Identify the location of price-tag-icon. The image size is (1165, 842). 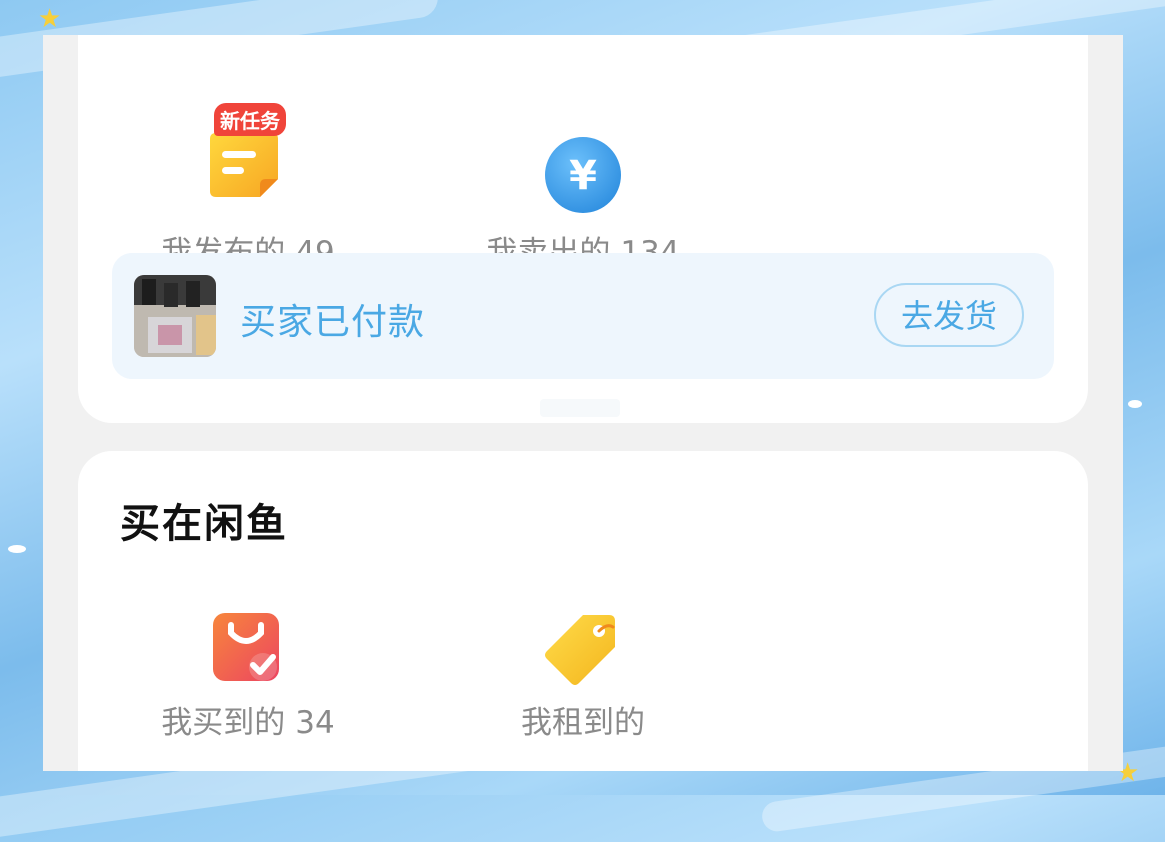
(580, 650).